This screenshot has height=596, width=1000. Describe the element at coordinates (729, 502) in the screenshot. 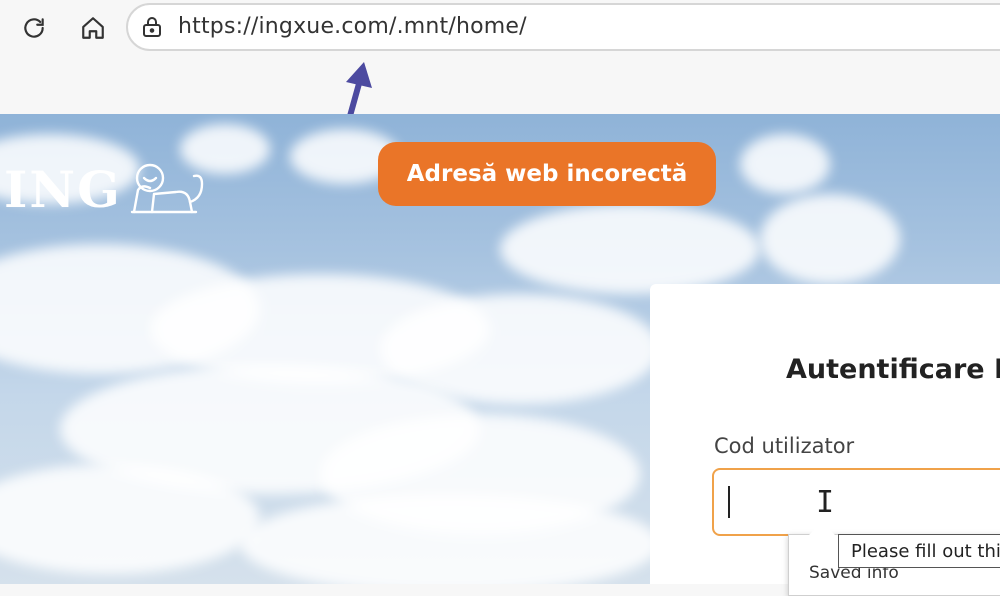

I see `text-caret` at that location.